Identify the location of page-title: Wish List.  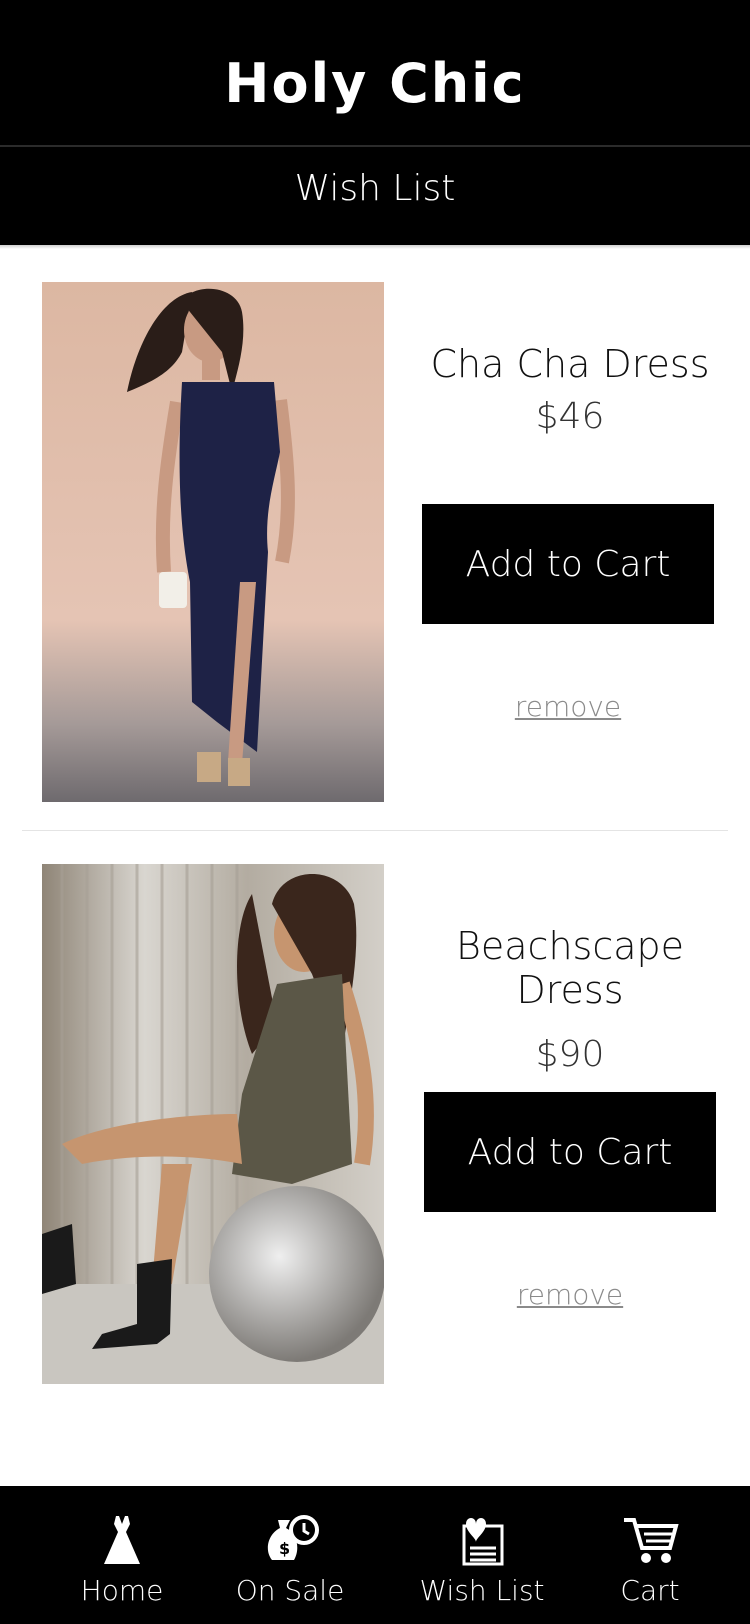
(375, 188).